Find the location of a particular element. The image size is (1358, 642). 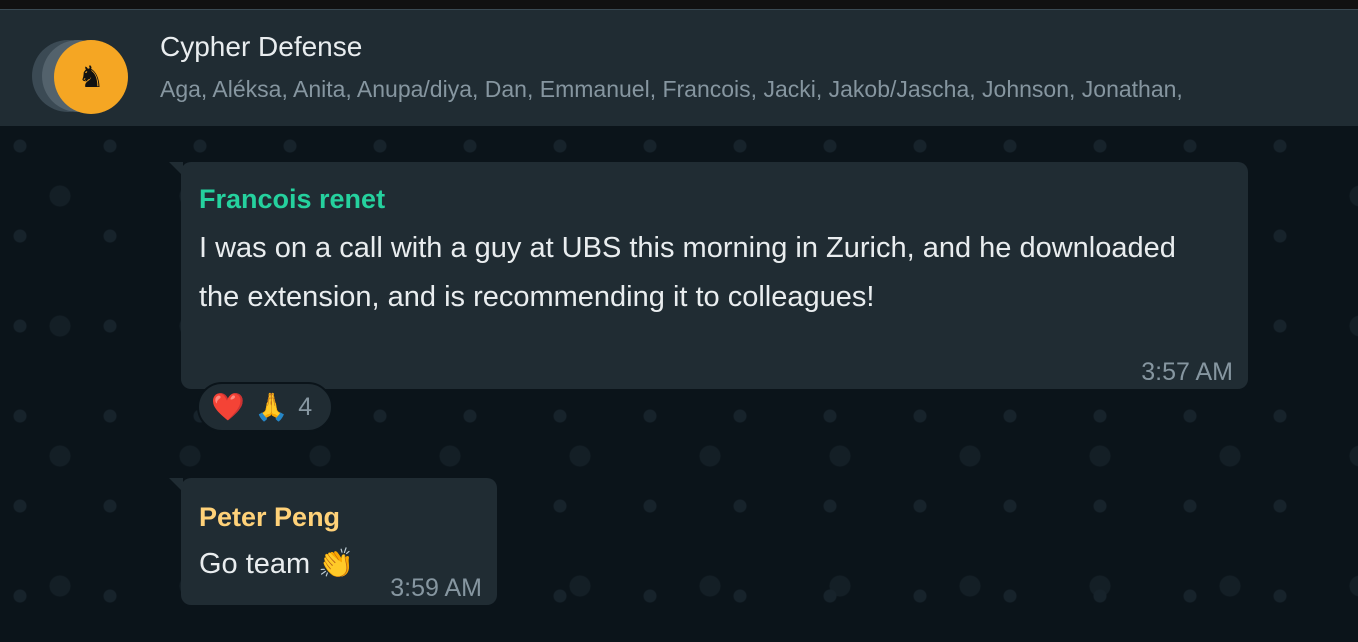

window-top-bar is located at coordinates (679, 5).